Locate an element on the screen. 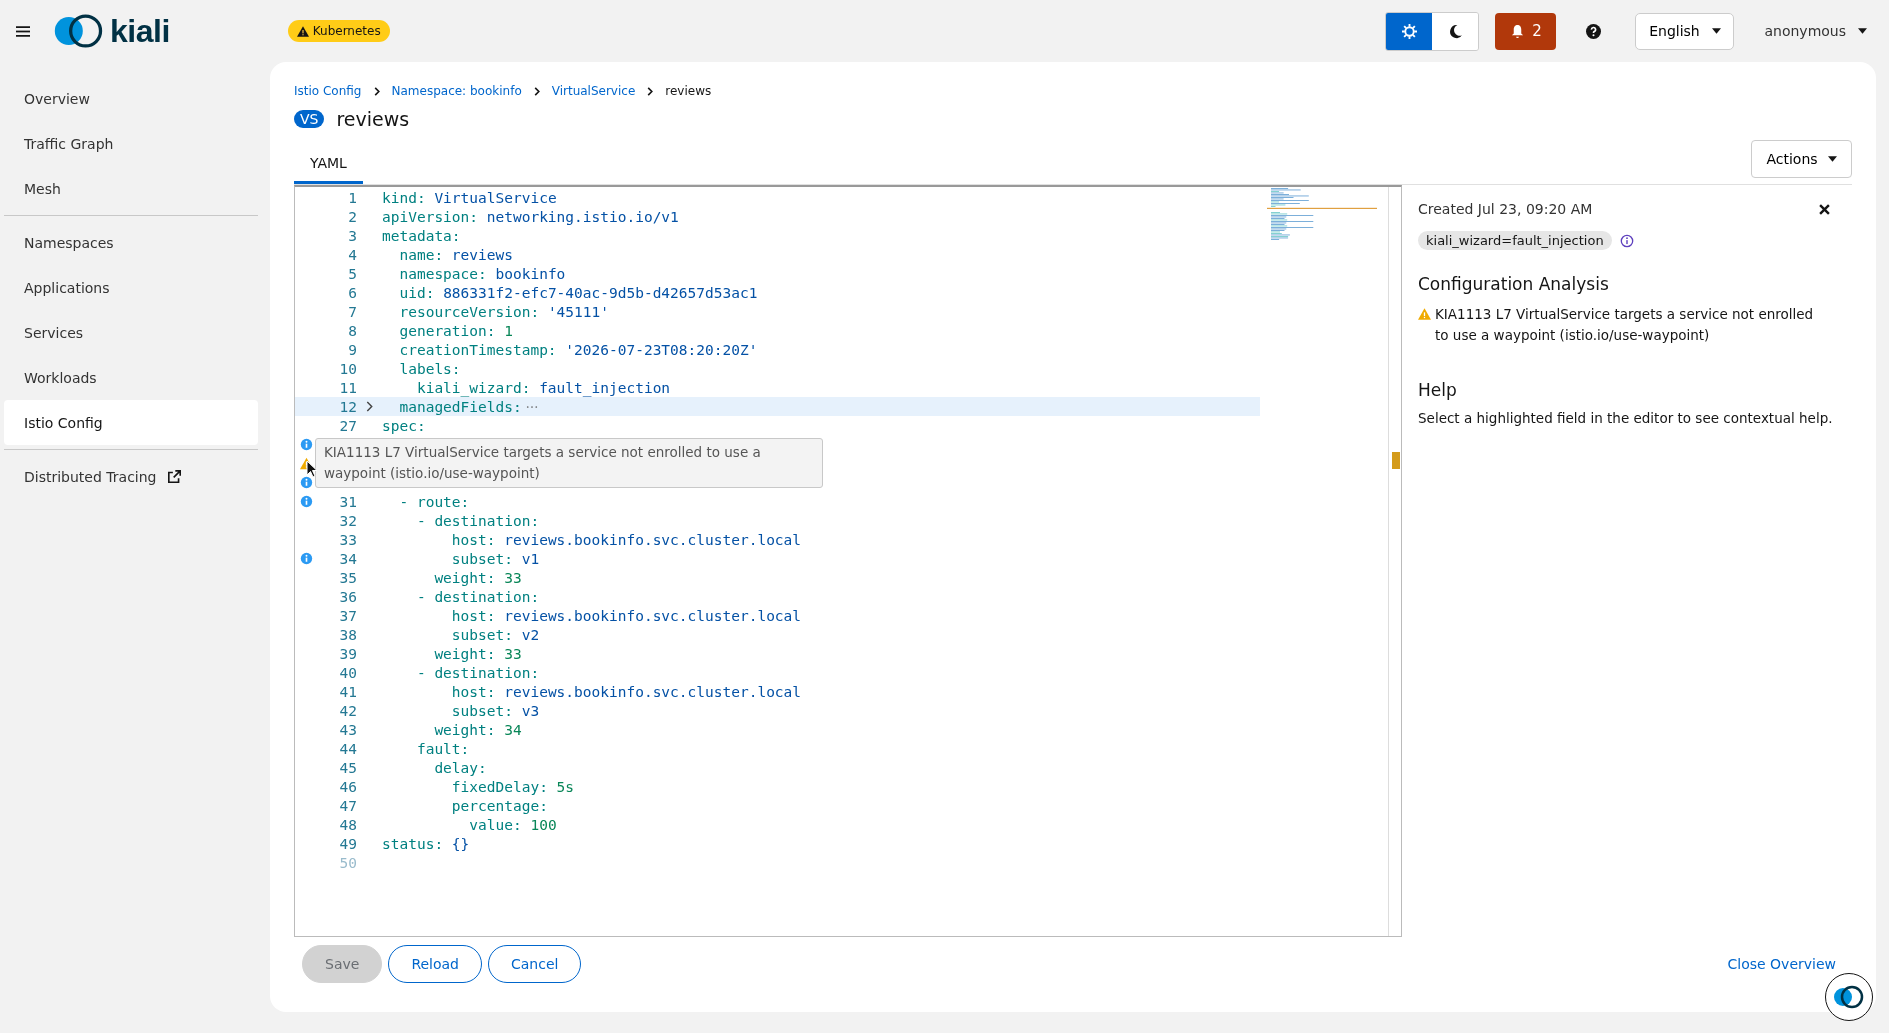 The width and height of the screenshot is (1889, 1033). tooltip: KIA1113 L7 VirtualService targets a service not enrolled to use a waypoint (istio.io/use-waypoint) is located at coordinates (569, 463).